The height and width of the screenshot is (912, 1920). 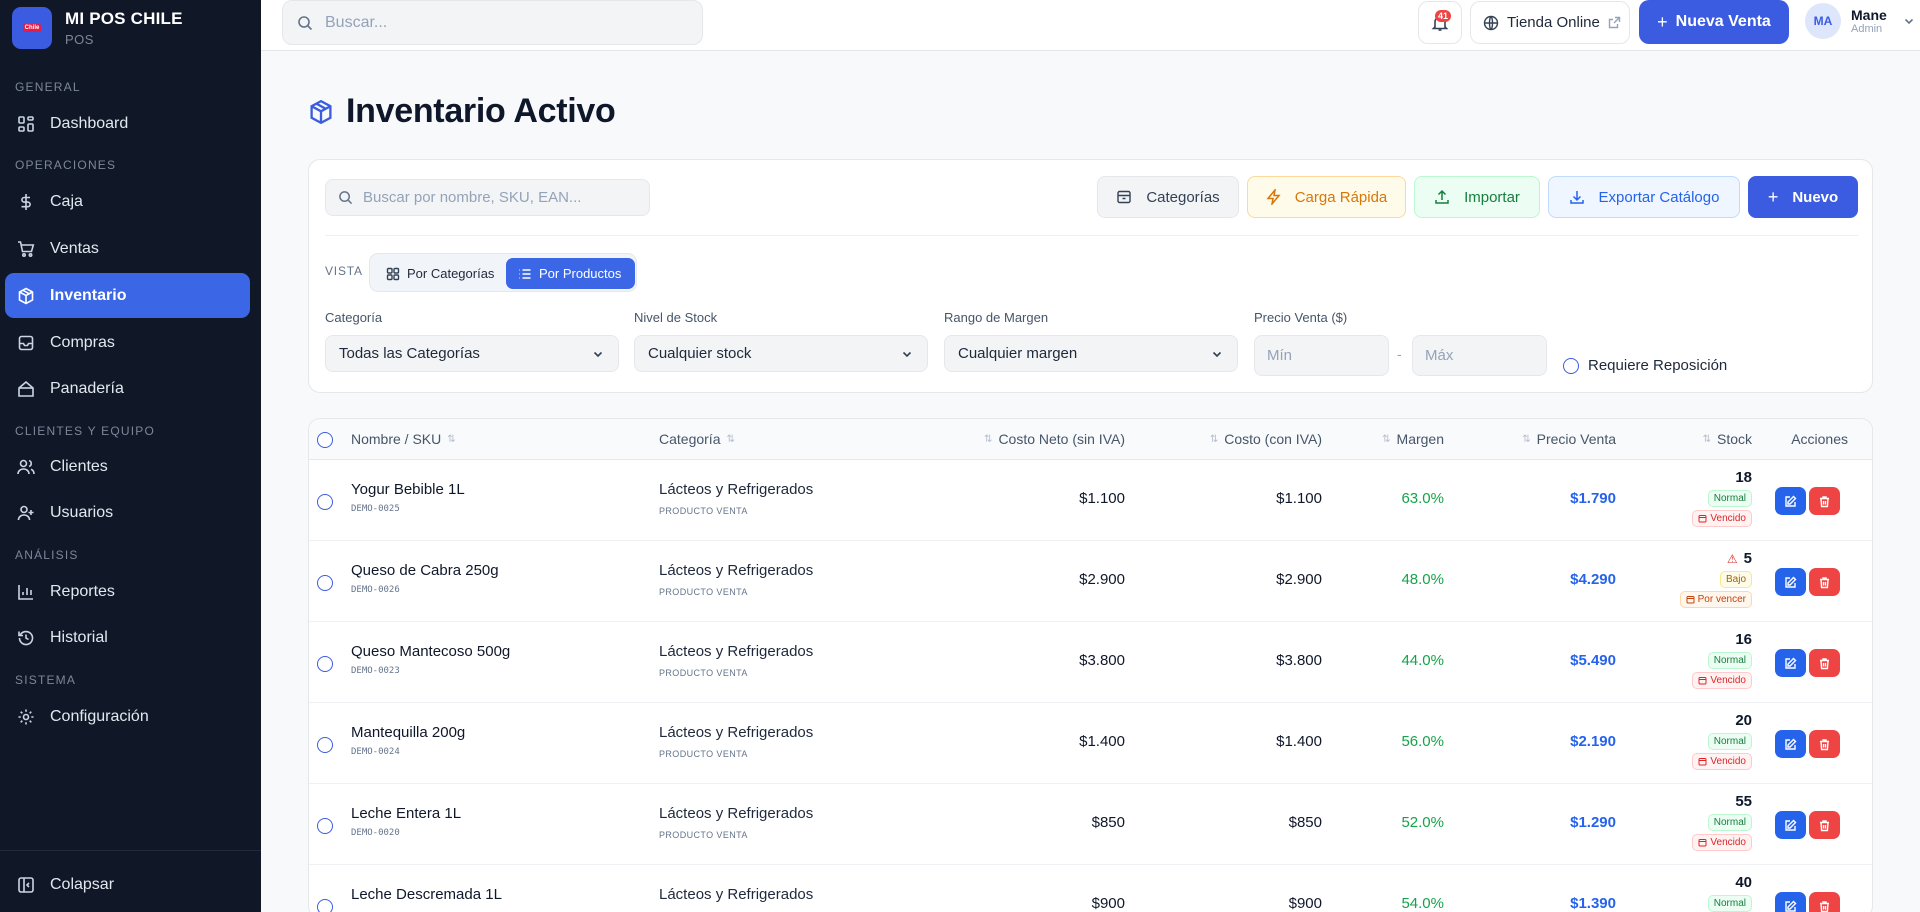 What do you see at coordinates (1729, 498) in the screenshot?
I see `stock-level-badge: Normal` at bounding box center [1729, 498].